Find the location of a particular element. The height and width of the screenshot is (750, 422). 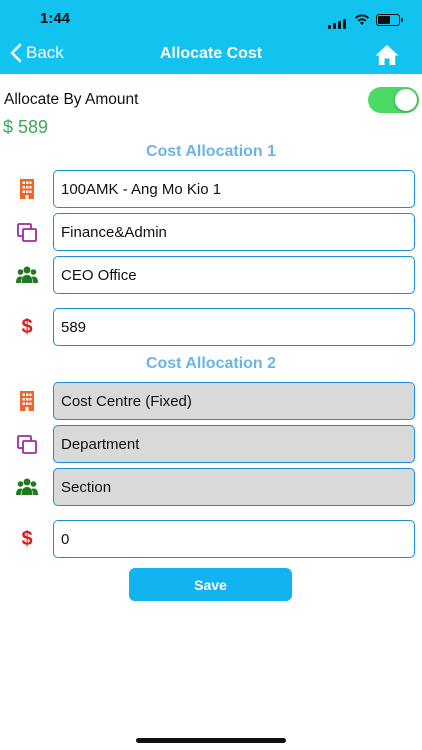

back-label: Back is located at coordinates (45, 52).